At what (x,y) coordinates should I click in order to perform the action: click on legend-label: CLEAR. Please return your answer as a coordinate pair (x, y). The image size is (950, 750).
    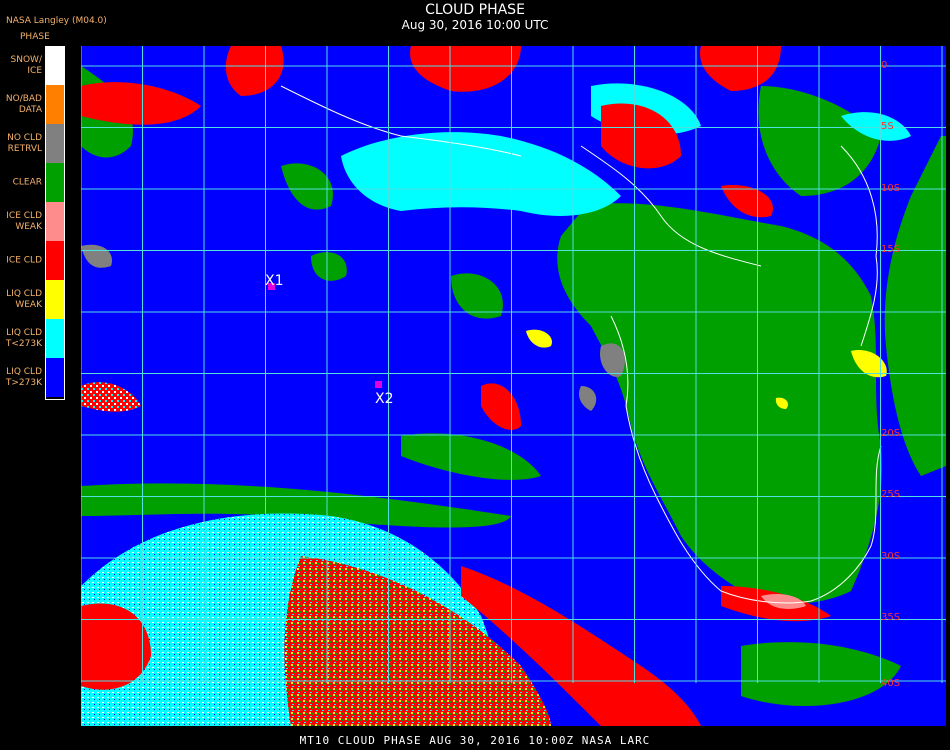
    Looking at the image, I should click on (27, 182).